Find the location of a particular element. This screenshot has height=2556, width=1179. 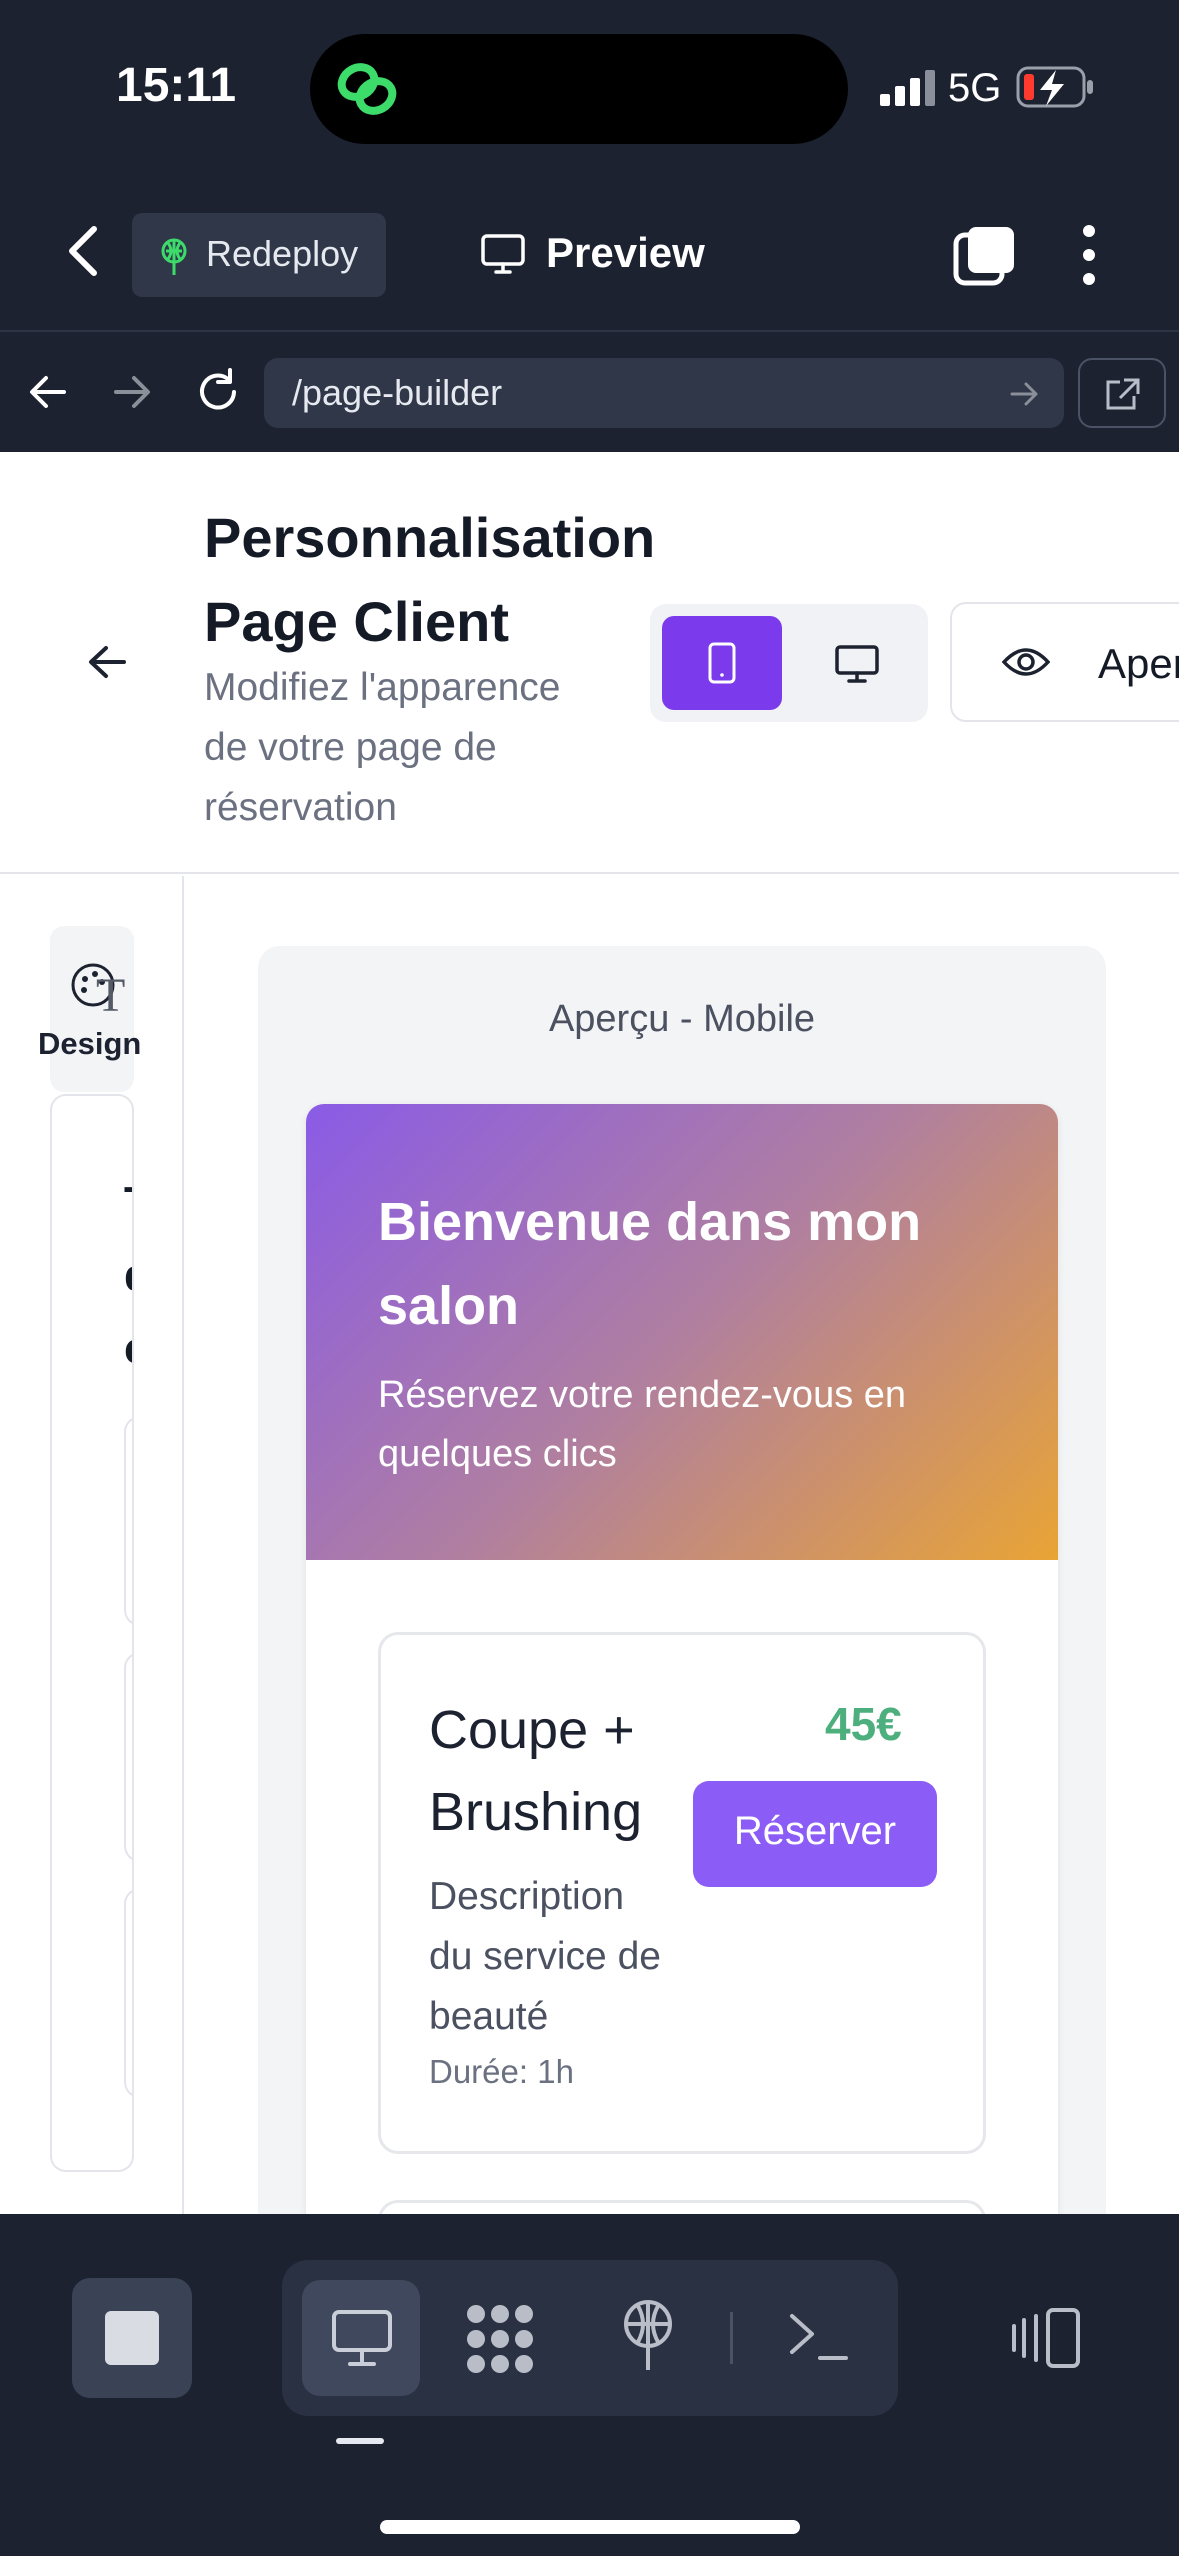

view-switcher is located at coordinates (590, 2338).